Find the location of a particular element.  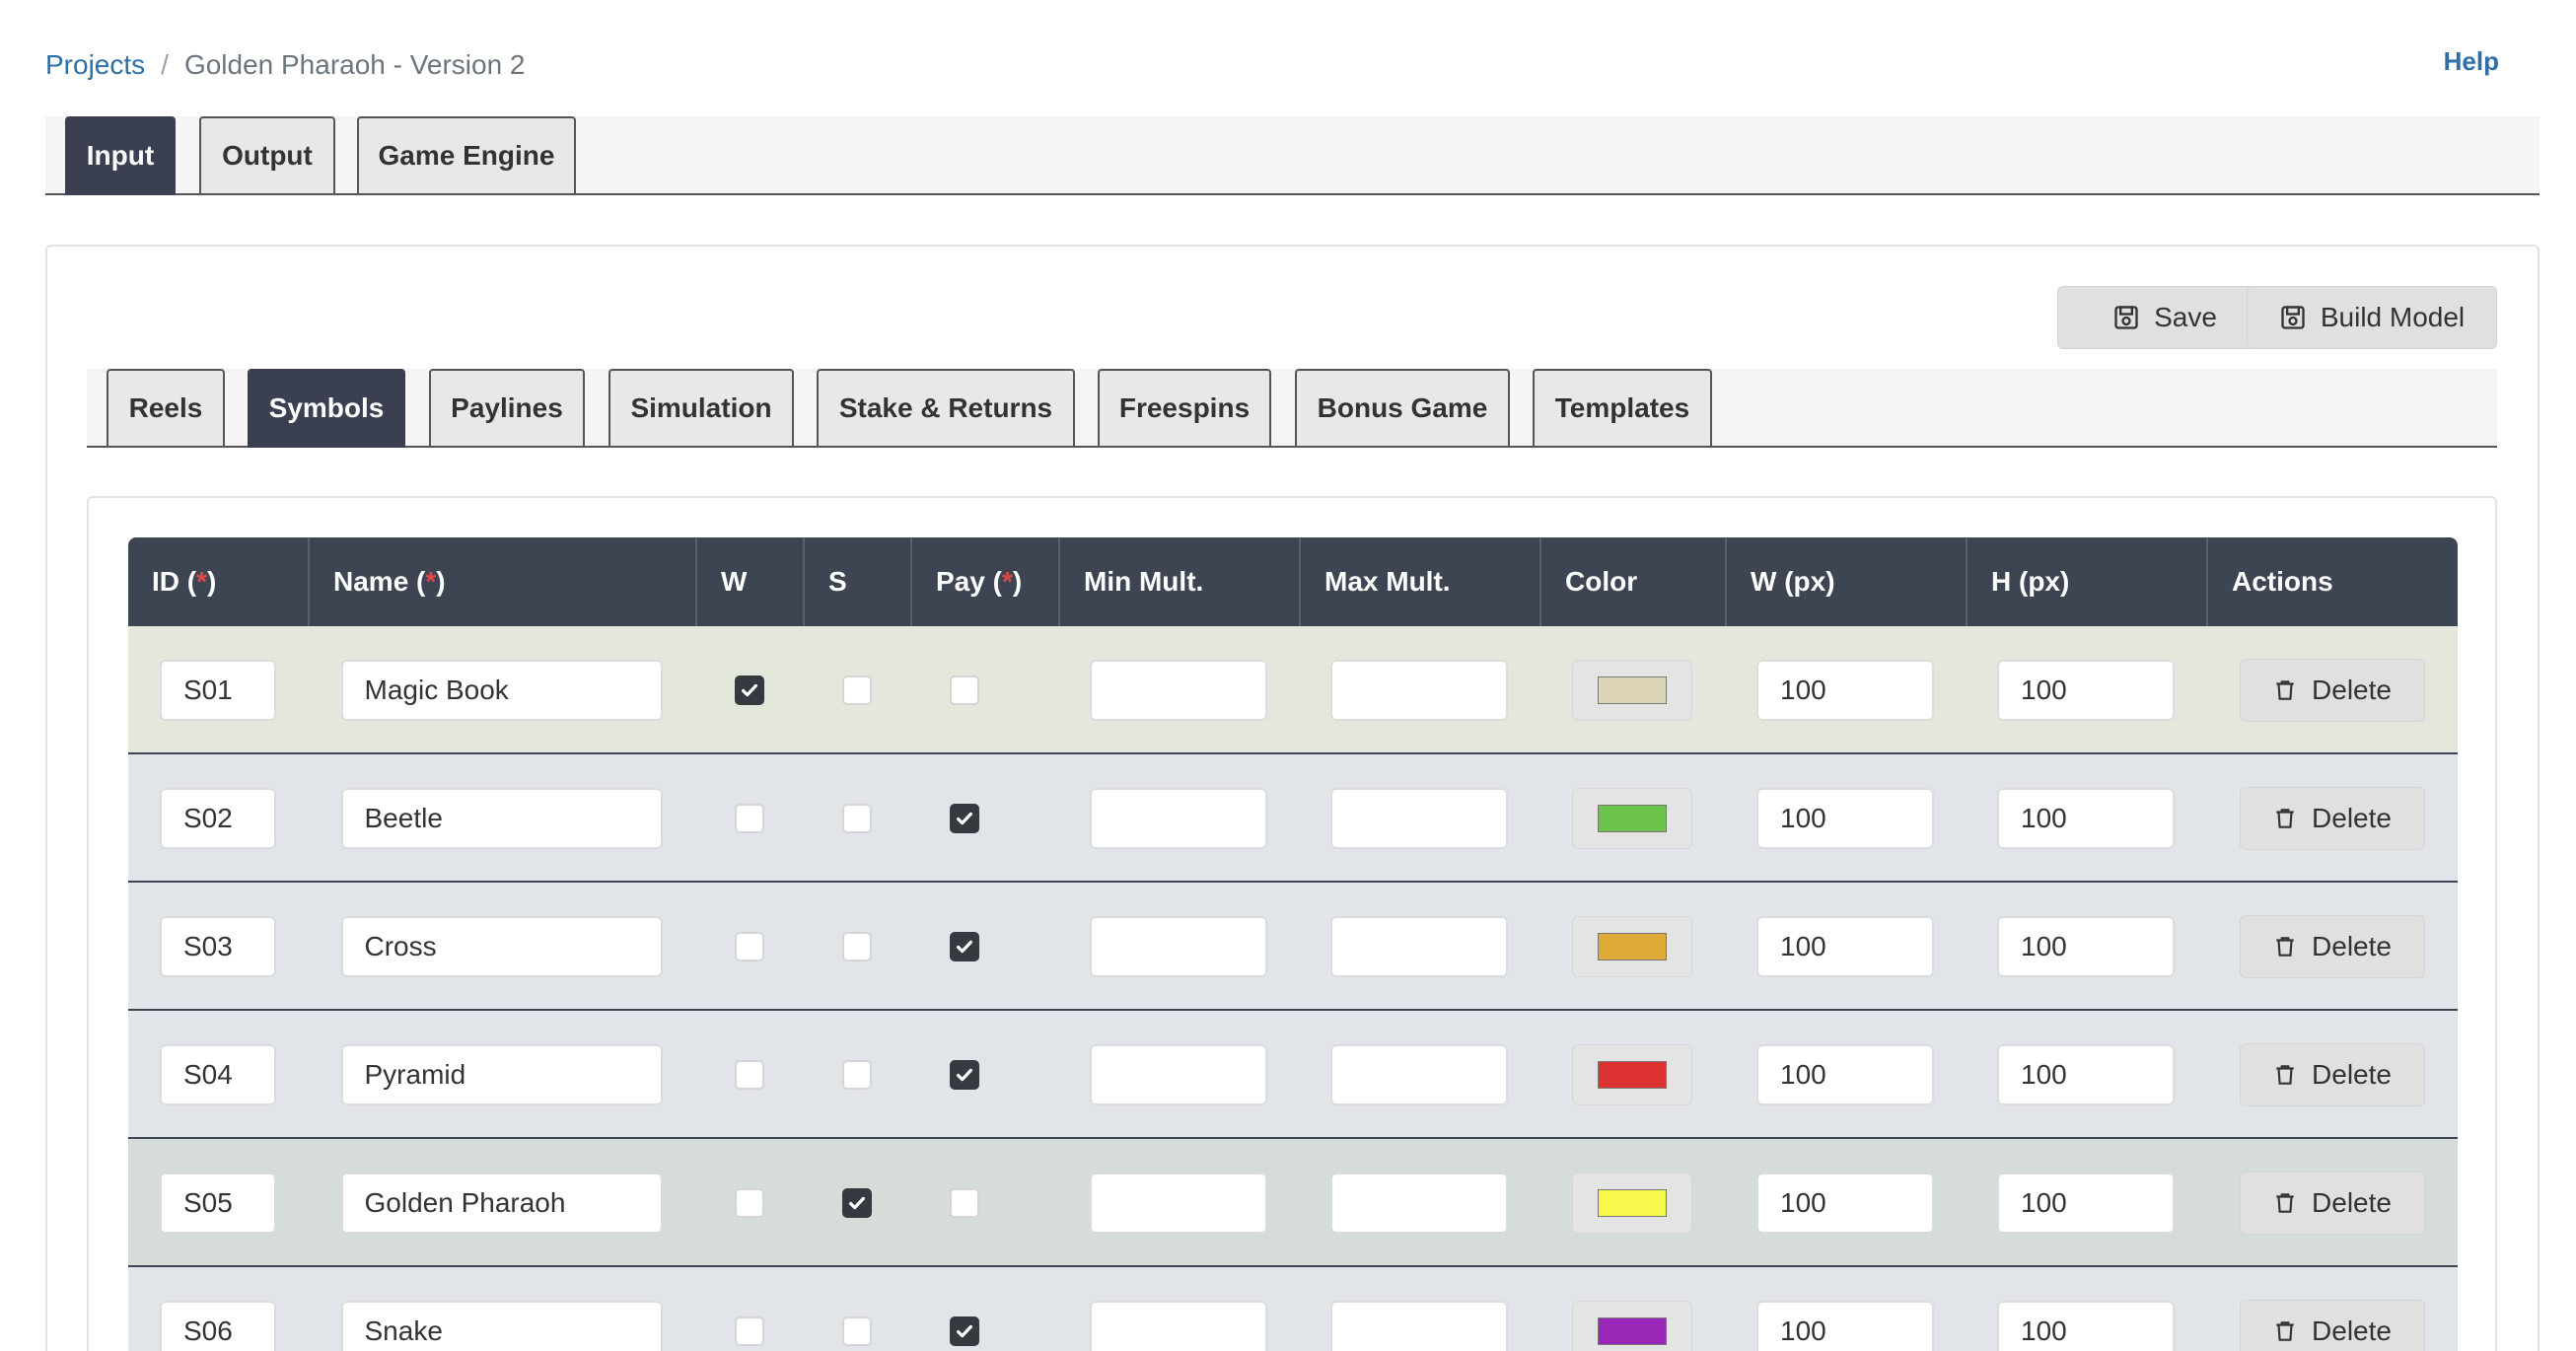

symbol-name-input: Beetle is located at coordinates (501, 818).